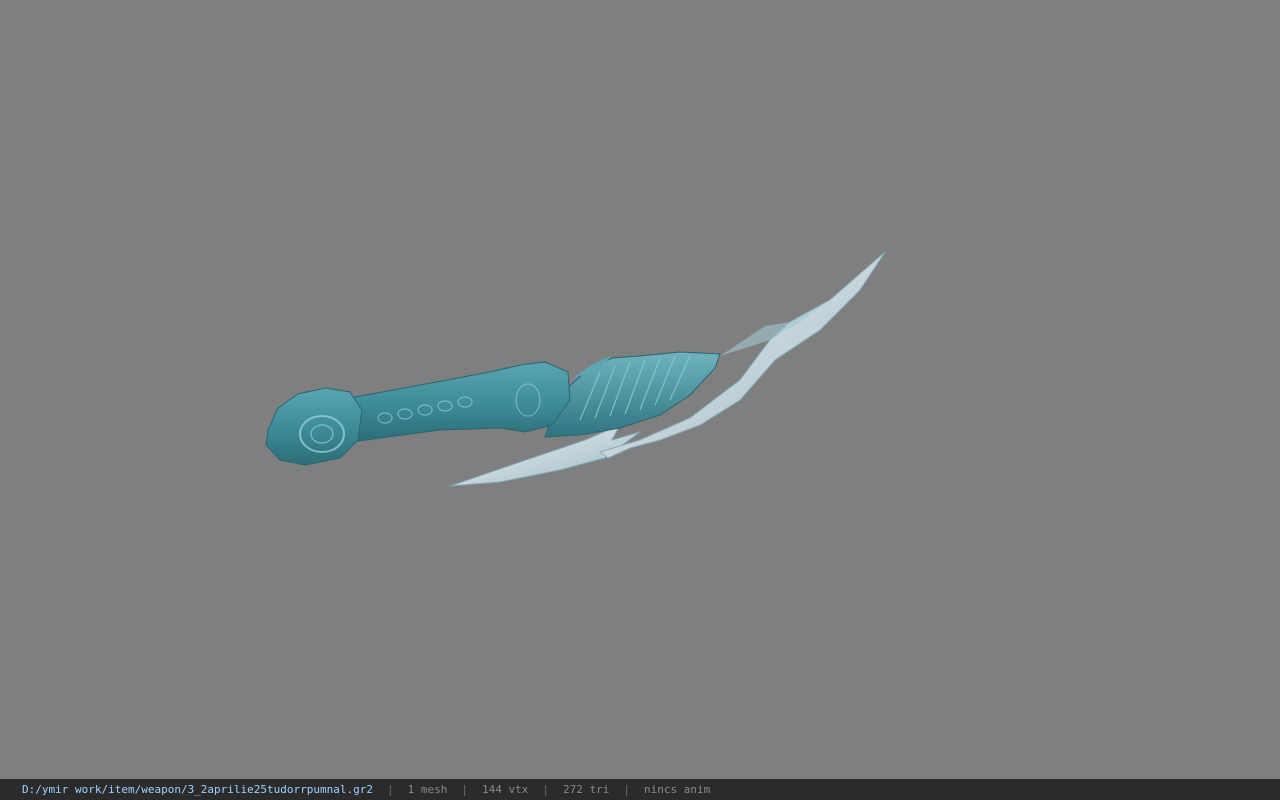 Image resolution: width=1280 pixels, height=800 pixels. I want to click on blade-main, so click(742, 355).